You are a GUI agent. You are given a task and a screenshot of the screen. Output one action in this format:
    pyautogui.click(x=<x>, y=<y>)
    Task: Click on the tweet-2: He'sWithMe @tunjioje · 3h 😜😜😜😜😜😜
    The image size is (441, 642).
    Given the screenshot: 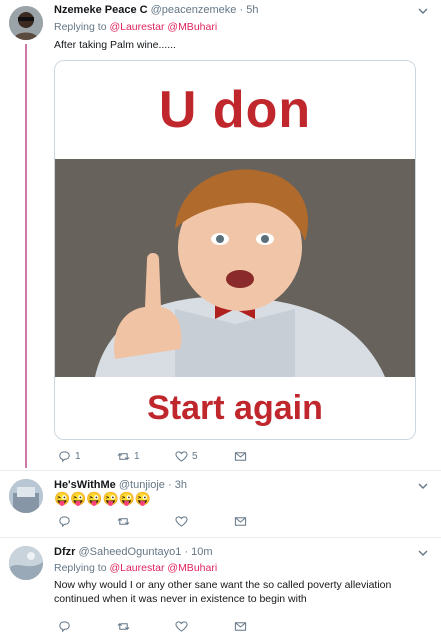 What is the action you would take?
    pyautogui.click(x=220, y=504)
    